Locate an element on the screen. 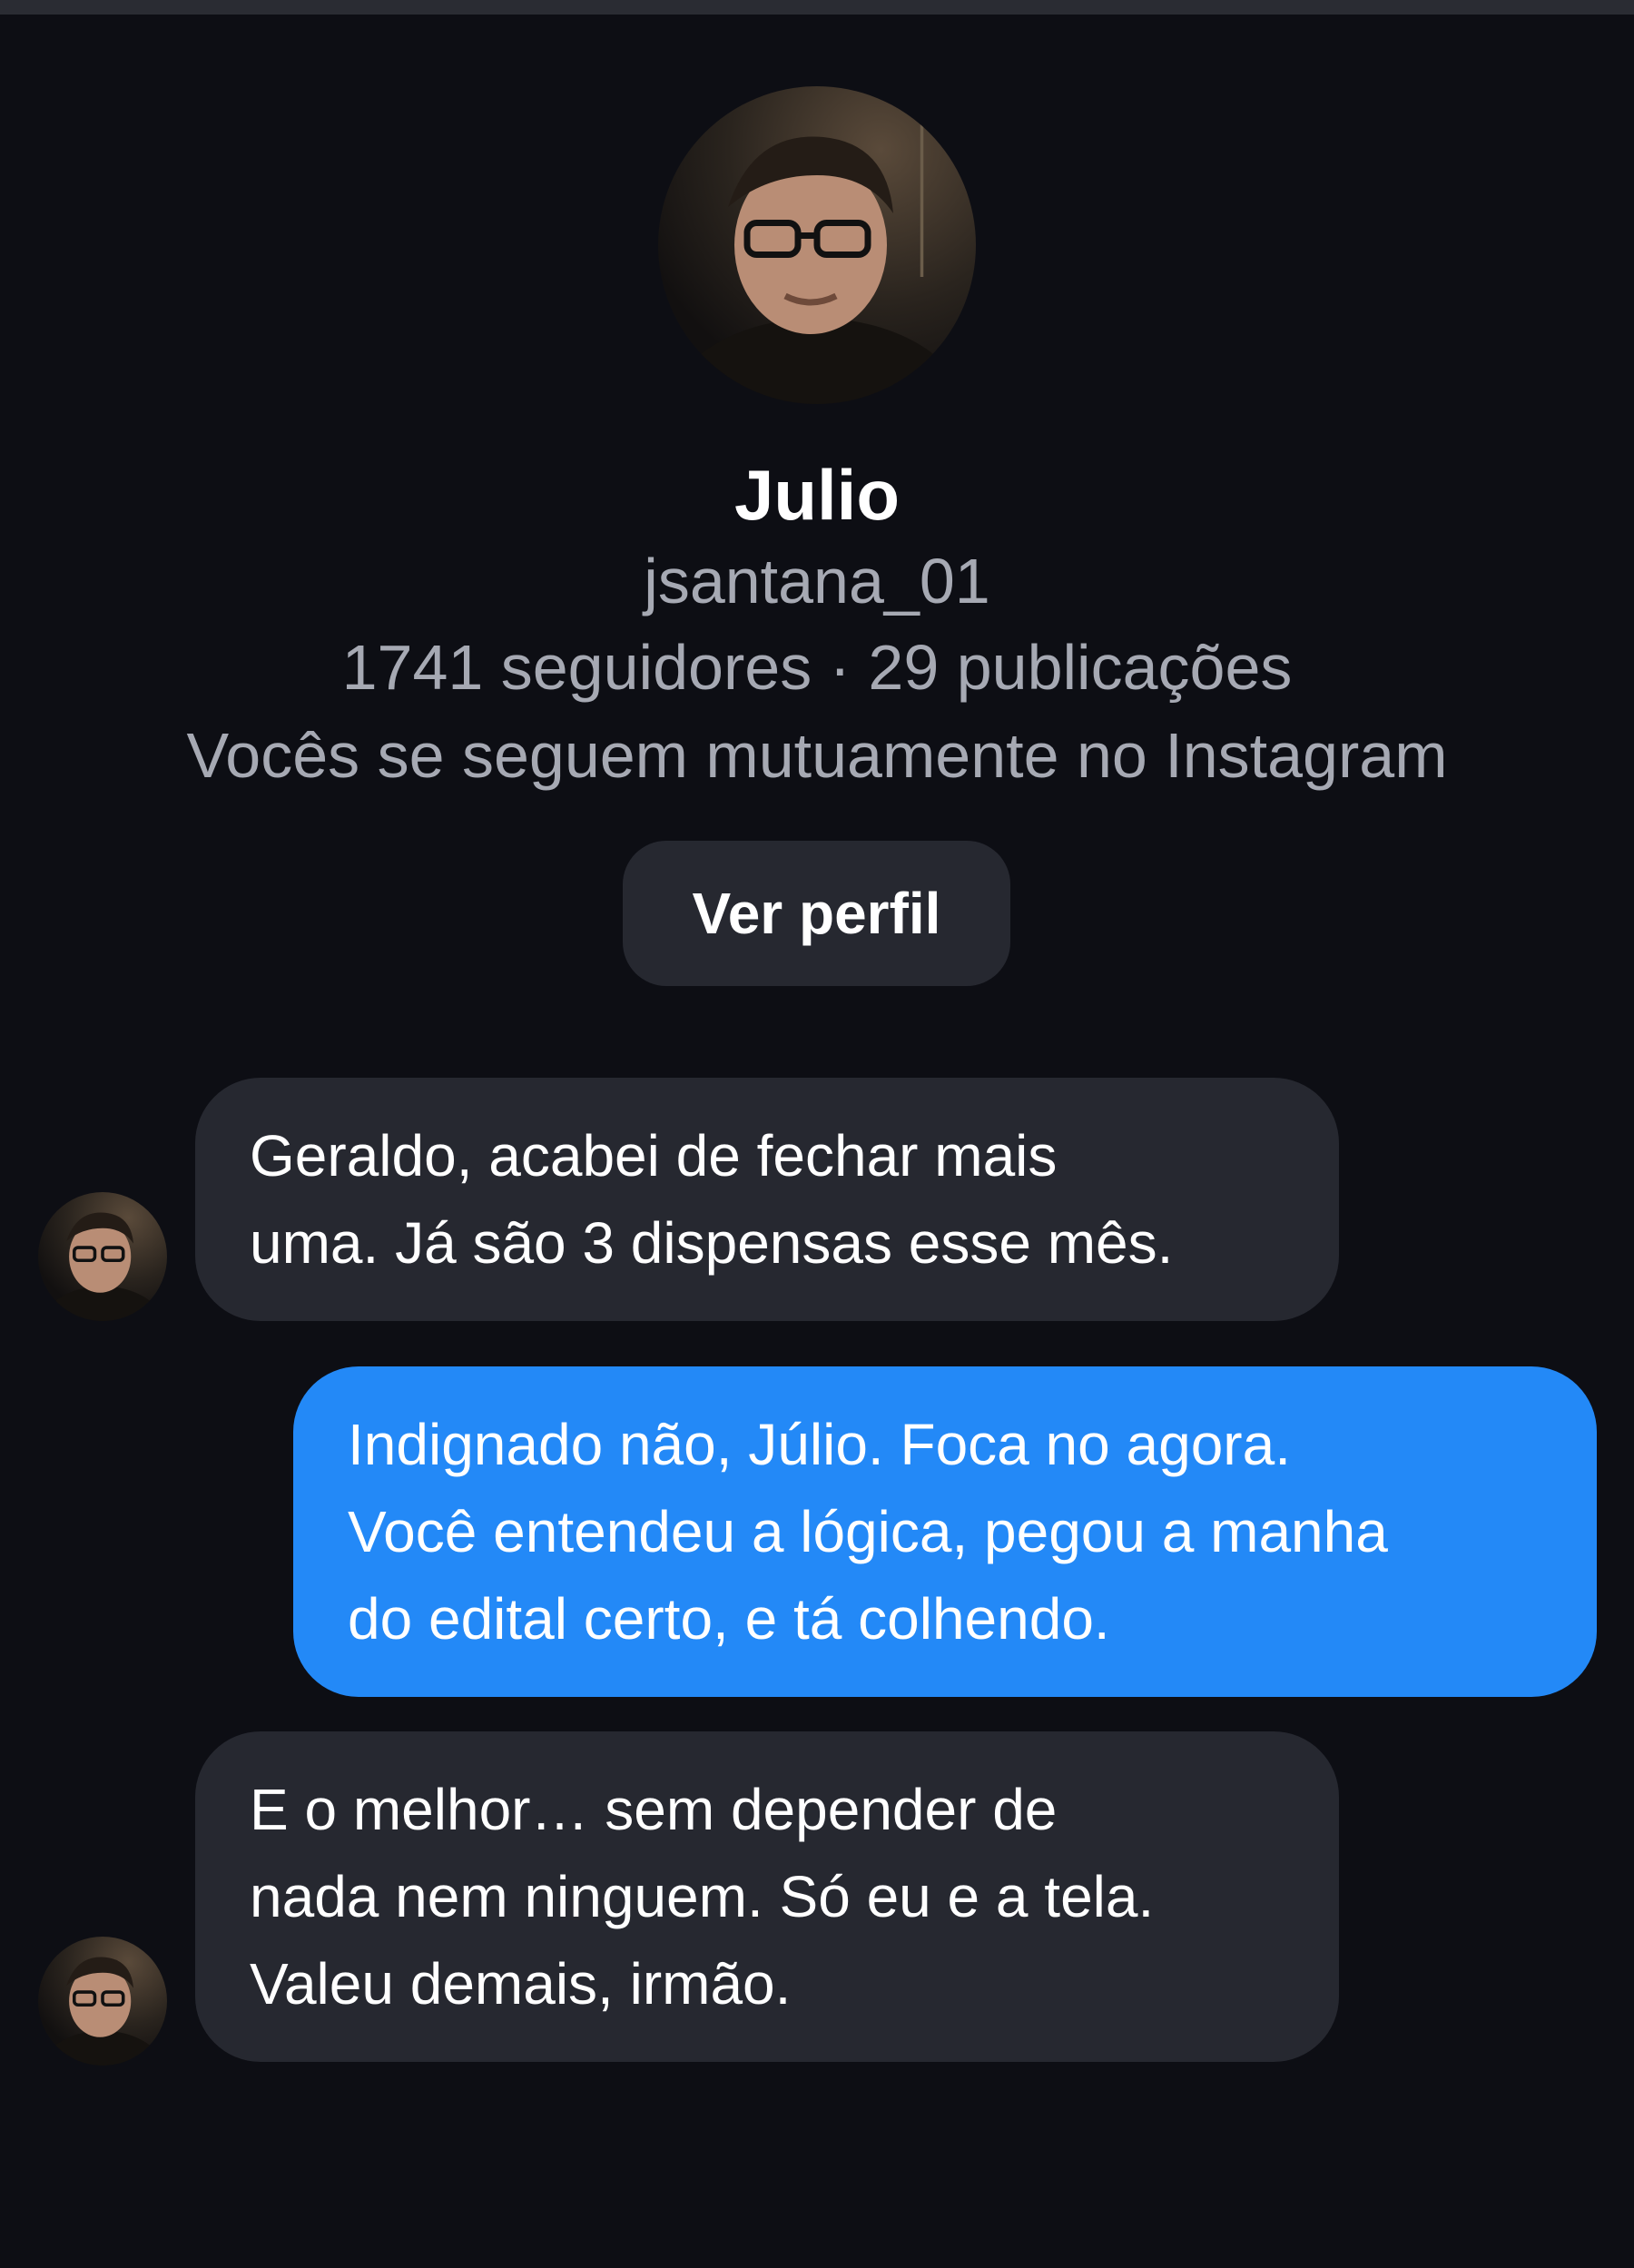 The image size is (1634, 2268). profile-stats: 1741 seguidores · 29 publicações is located at coordinates (817, 667).